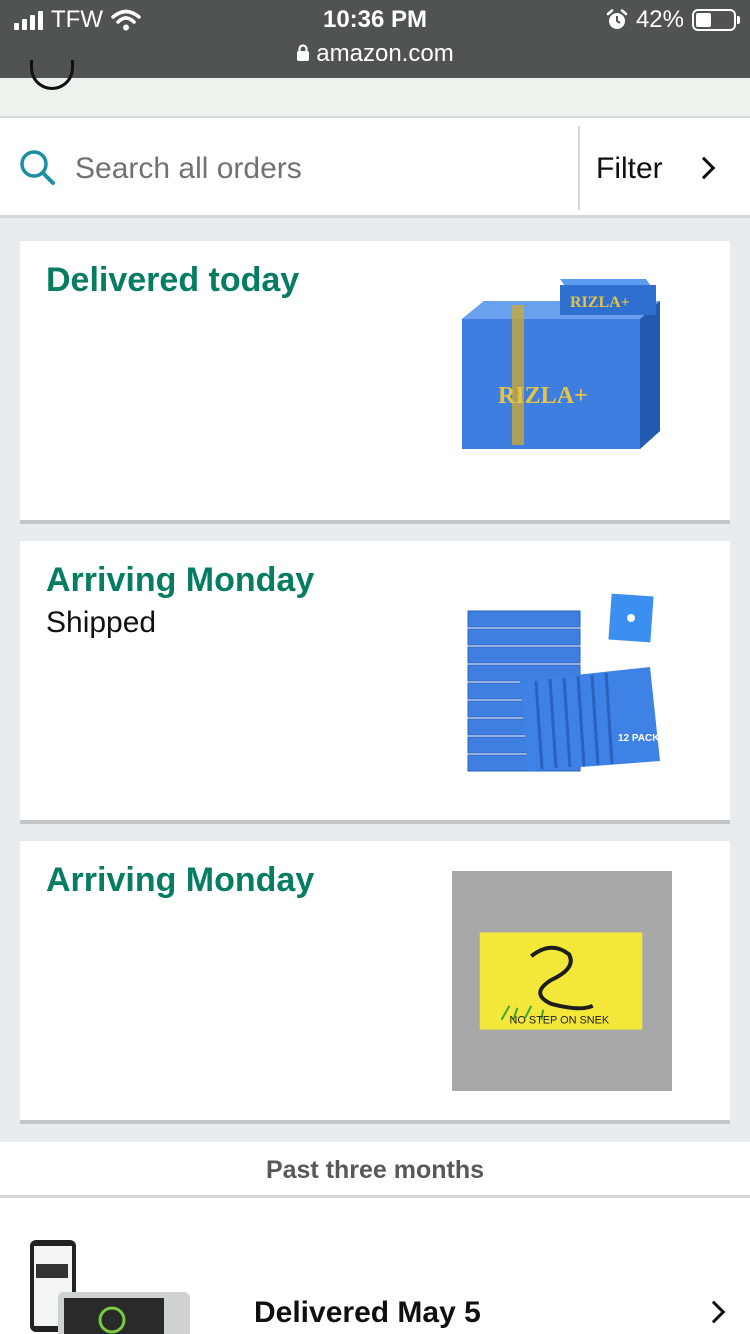 Image resolution: width=750 pixels, height=1334 pixels. Describe the element at coordinates (173, 280) in the screenshot. I see `order-status: Delivered today` at that location.